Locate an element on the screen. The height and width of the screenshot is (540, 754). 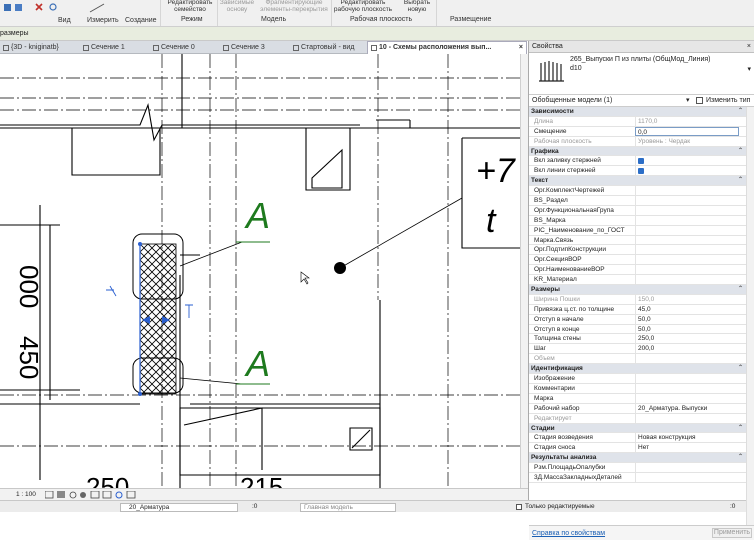
cut-elements-button: Фрагментирующие элементы-перекрытия is located at coordinates (294, 6).